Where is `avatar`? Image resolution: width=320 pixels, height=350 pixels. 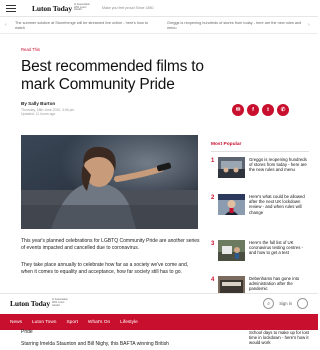 avatar is located at coordinates (302, 303).